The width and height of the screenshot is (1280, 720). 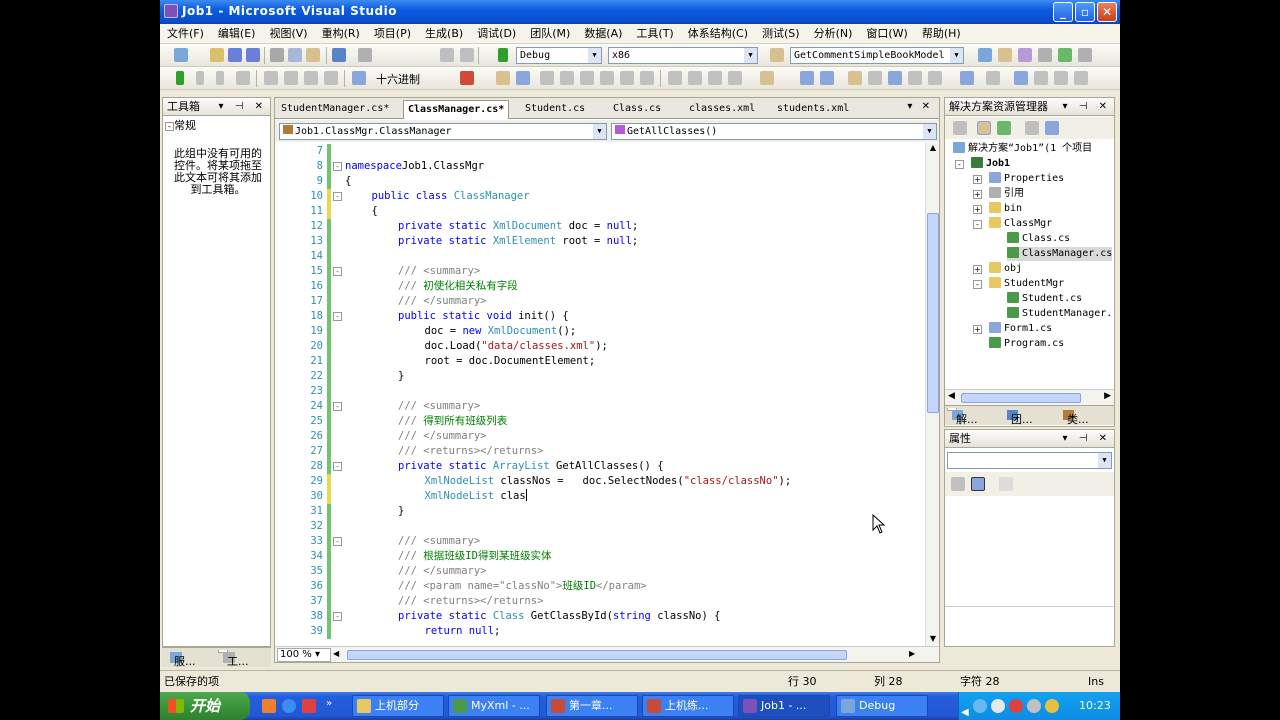 I want to click on menu-item: 窗口(W), so click(x=886, y=33).